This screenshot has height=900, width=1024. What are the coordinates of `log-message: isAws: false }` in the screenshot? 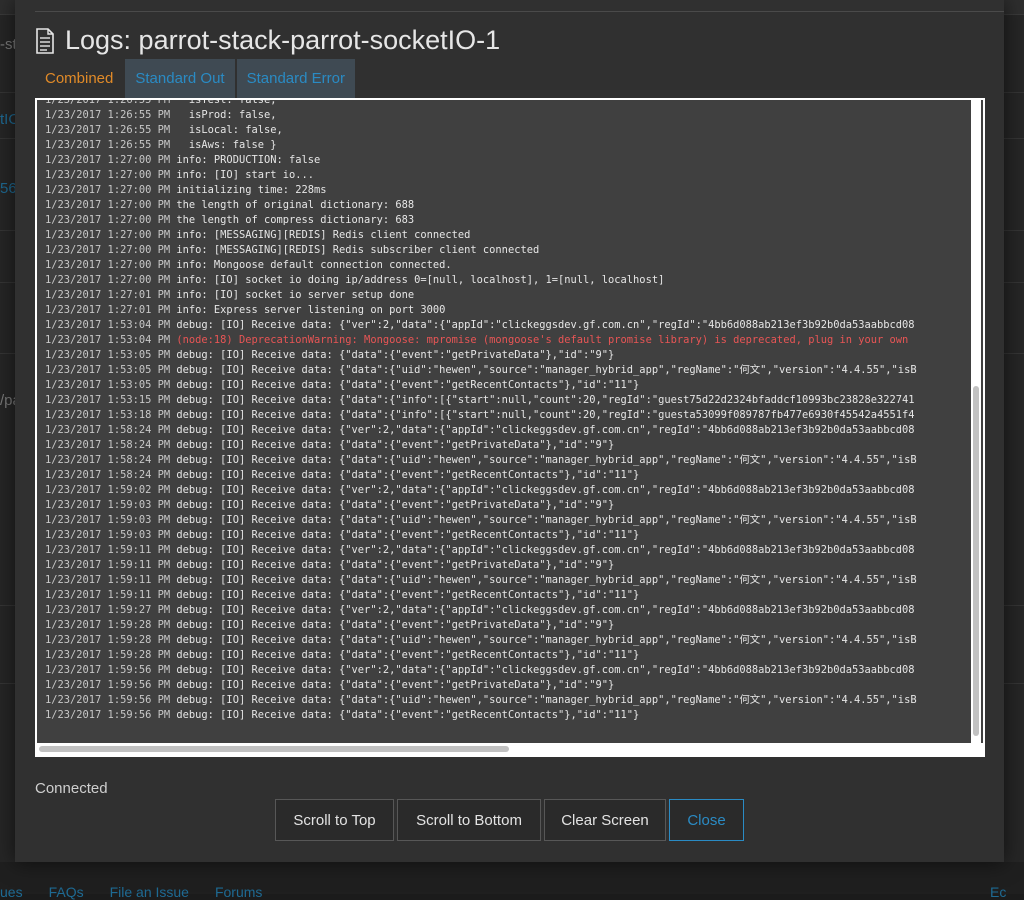 It's located at (226, 145).